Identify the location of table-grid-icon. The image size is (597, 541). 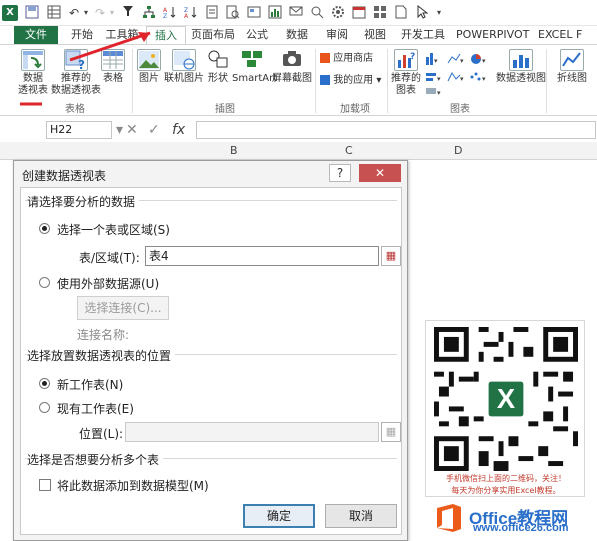
(54, 13).